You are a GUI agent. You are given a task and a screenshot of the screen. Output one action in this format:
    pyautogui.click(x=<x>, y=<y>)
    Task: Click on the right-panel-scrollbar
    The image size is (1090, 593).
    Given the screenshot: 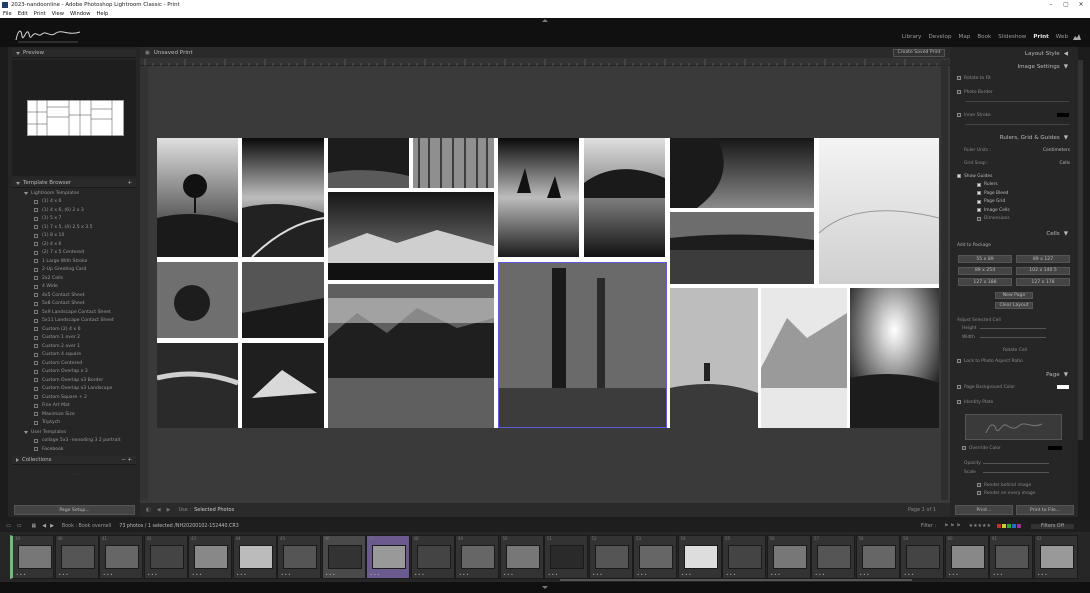 What is the action you would take?
    pyautogui.click(x=1080, y=250)
    